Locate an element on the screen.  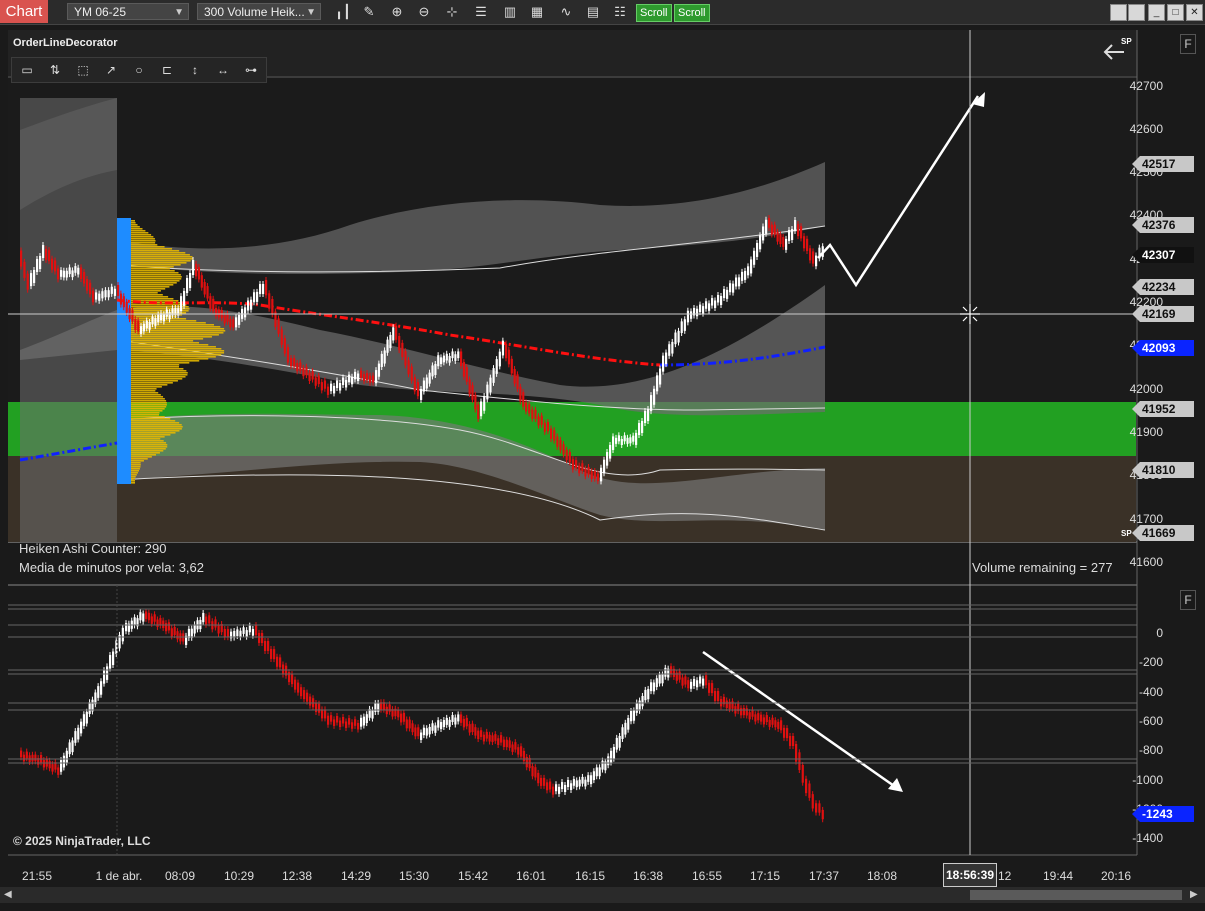
scroll-right-icon: ▶ is located at coordinates (1194, 894).